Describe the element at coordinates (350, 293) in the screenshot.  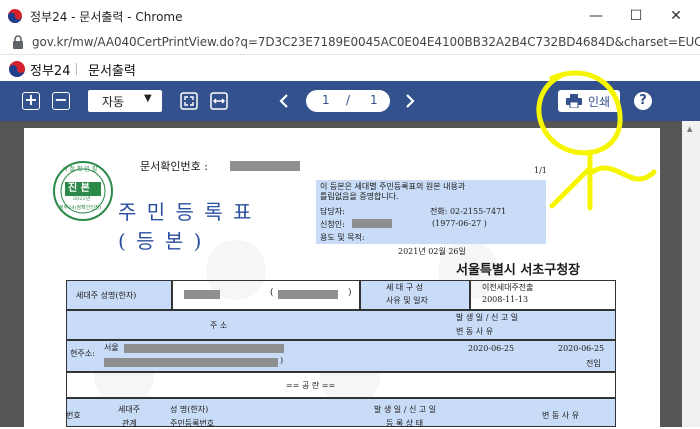
I see `head-paren-close: )` at that location.